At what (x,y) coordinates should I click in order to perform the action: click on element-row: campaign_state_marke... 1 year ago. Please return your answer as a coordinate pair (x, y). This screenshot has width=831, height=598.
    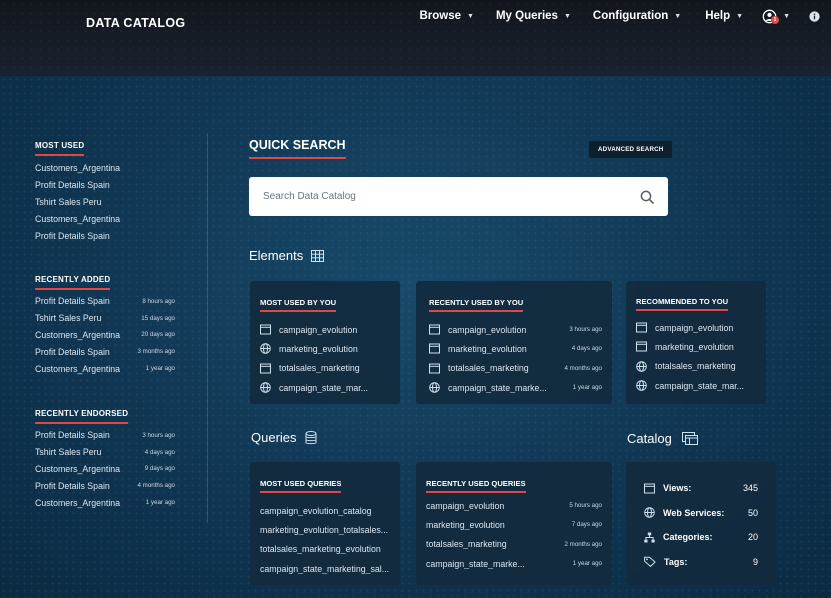
    Looking at the image, I should click on (514, 387).